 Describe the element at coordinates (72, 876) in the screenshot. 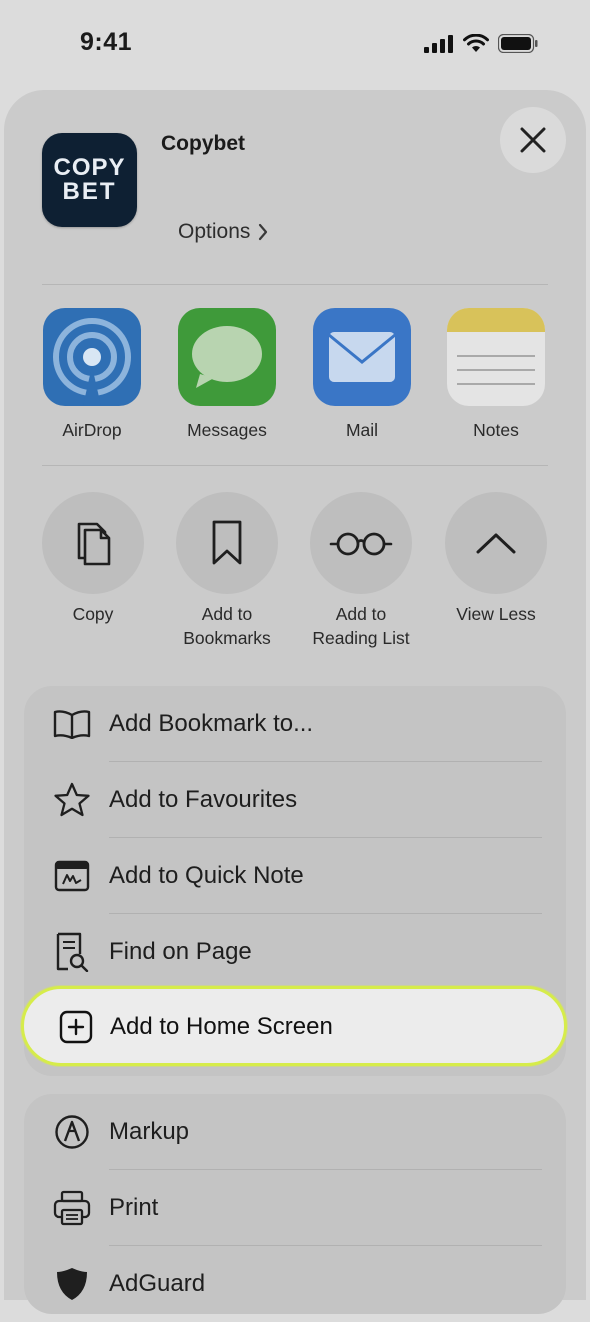

I see `quick-note-icon` at that location.